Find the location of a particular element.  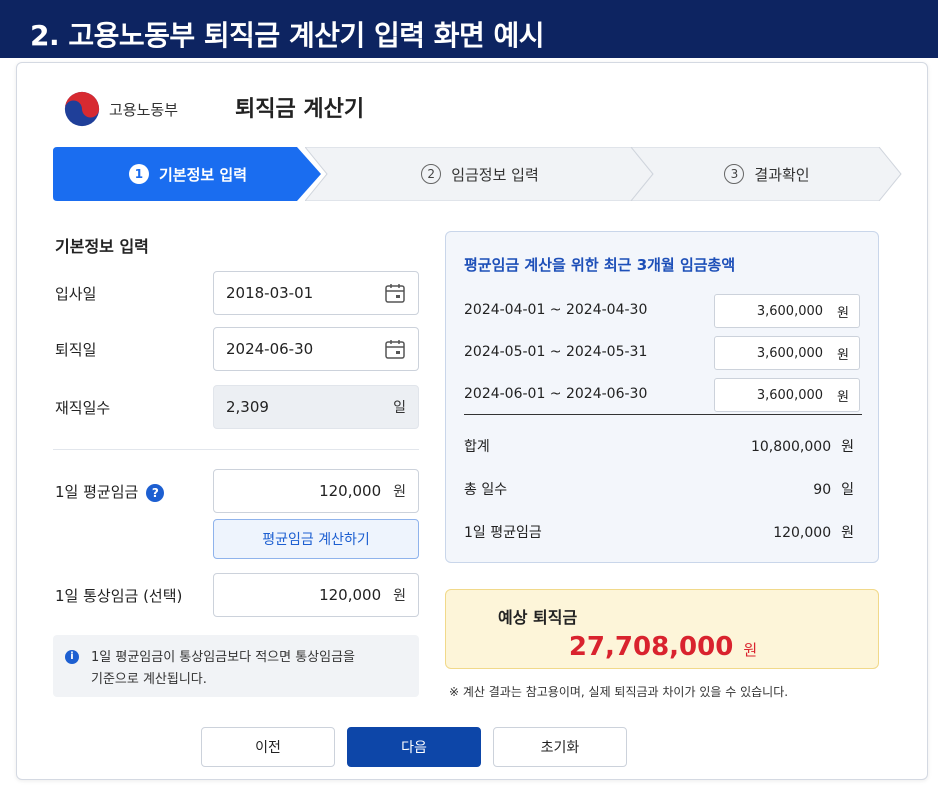

prev-button: 이전 is located at coordinates (268, 747).